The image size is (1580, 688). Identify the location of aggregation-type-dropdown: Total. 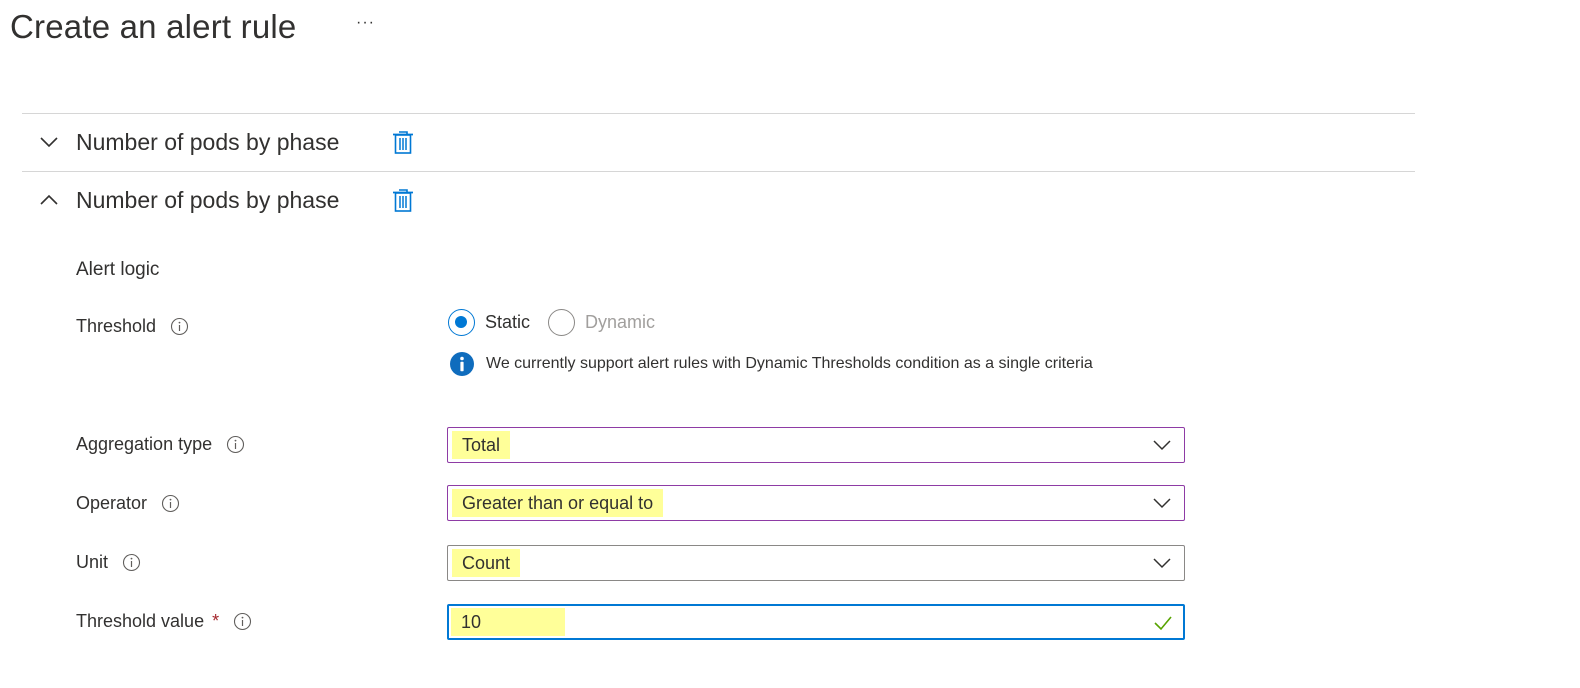
(816, 445).